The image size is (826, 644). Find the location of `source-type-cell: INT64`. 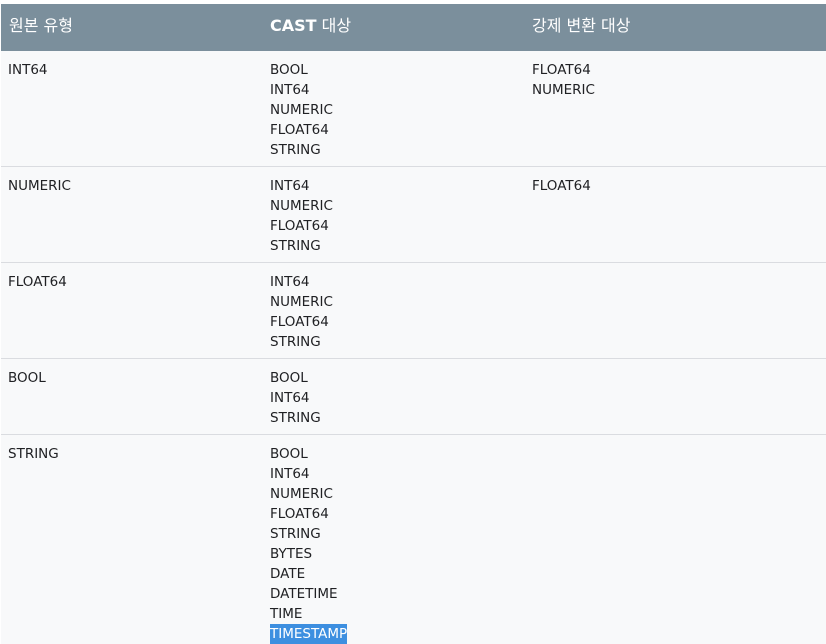

source-type-cell: INT64 is located at coordinates (28, 70).